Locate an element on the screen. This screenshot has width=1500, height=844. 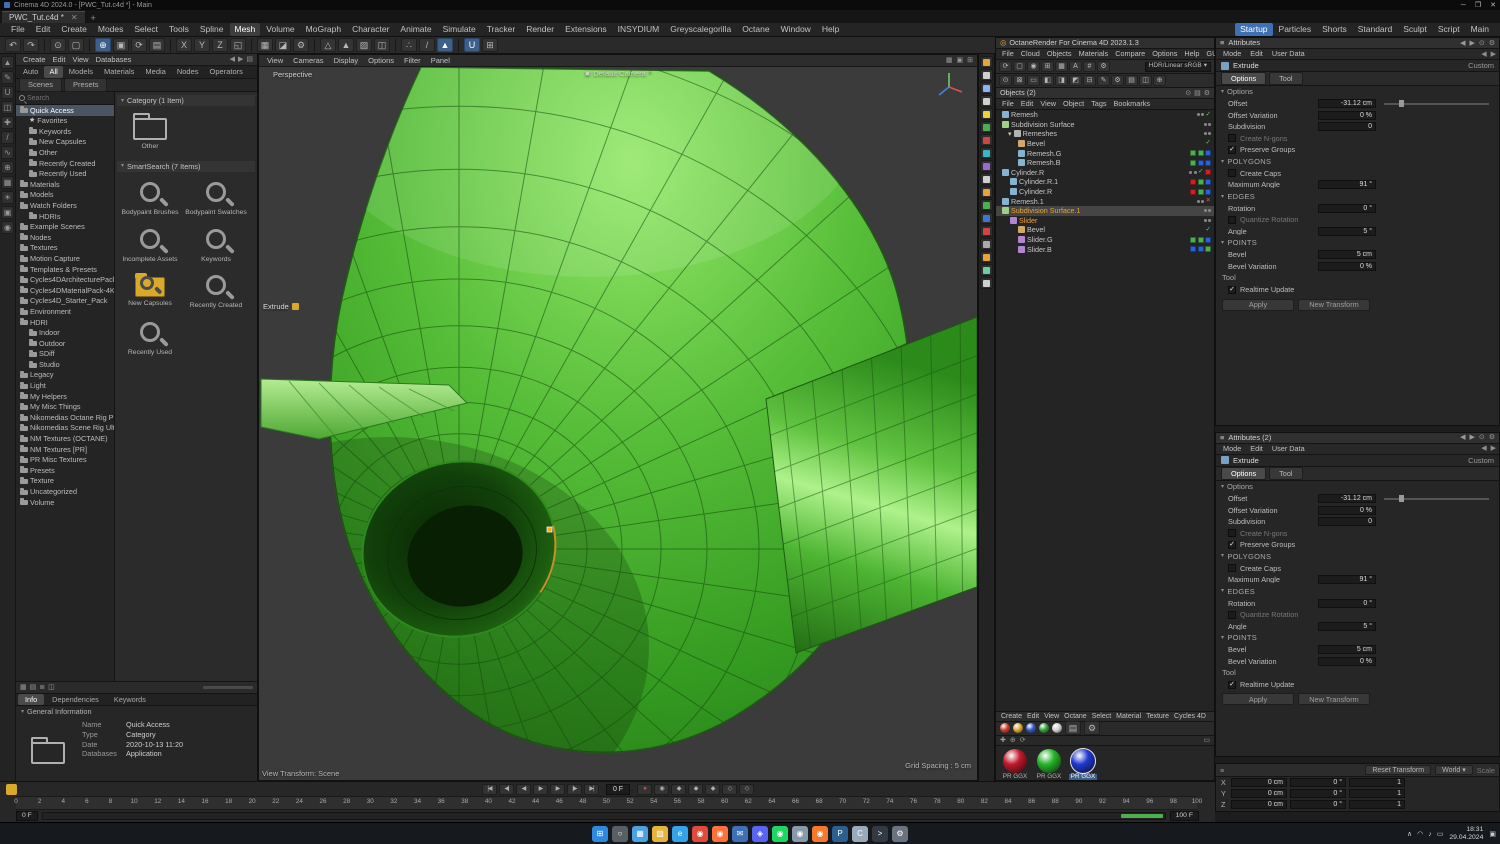
texture-mode-icon: ▨ is located at coordinates (364, 45).